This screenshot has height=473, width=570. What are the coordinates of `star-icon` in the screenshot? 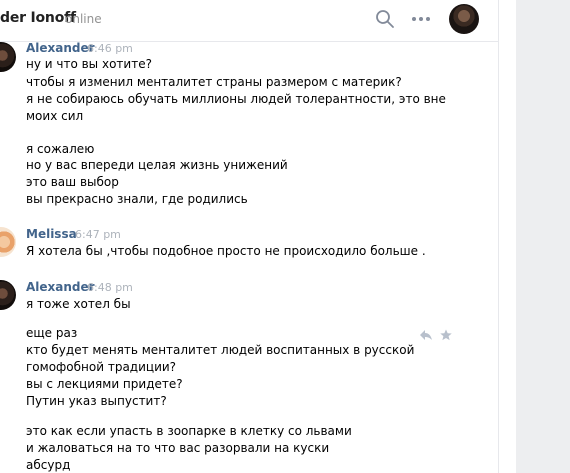 It's located at (446, 333).